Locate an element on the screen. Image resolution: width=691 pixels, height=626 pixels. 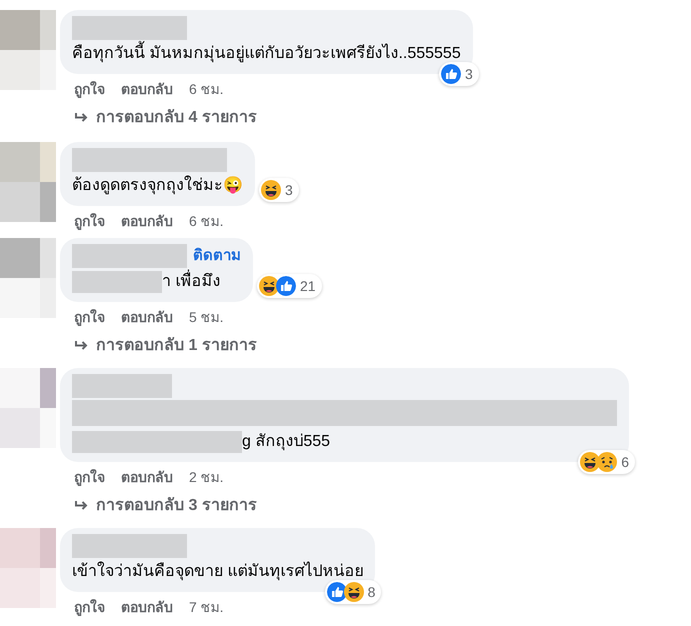
view-replies-link: การตอบกลับ 1 รายการ is located at coordinates (165, 346).